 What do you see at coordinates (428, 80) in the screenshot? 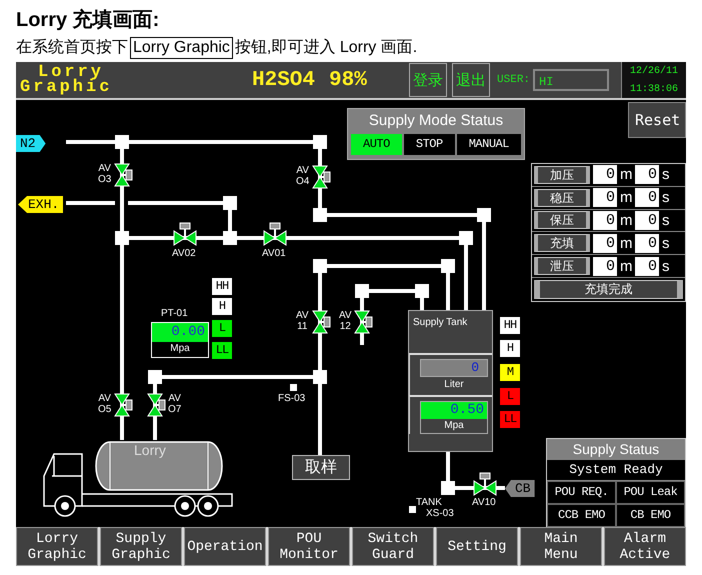
I see `login-button: 登录` at bounding box center [428, 80].